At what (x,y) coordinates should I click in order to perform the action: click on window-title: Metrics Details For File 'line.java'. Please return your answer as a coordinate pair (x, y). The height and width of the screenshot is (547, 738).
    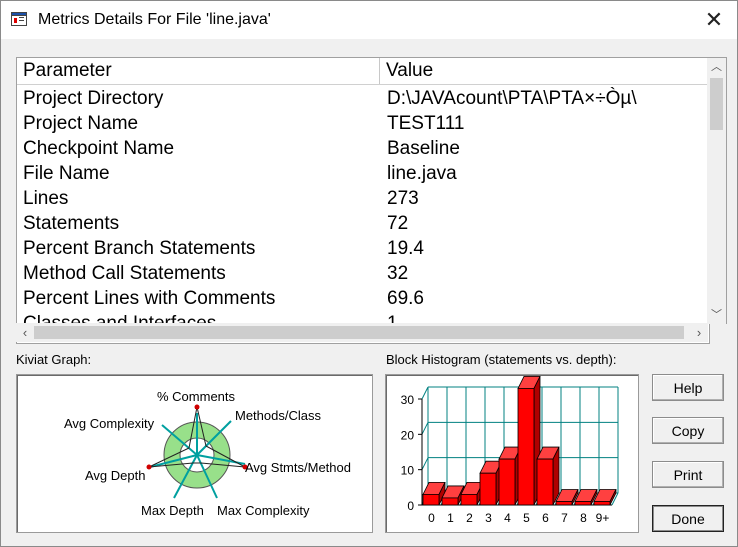
    Looking at the image, I should click on (154, 19).